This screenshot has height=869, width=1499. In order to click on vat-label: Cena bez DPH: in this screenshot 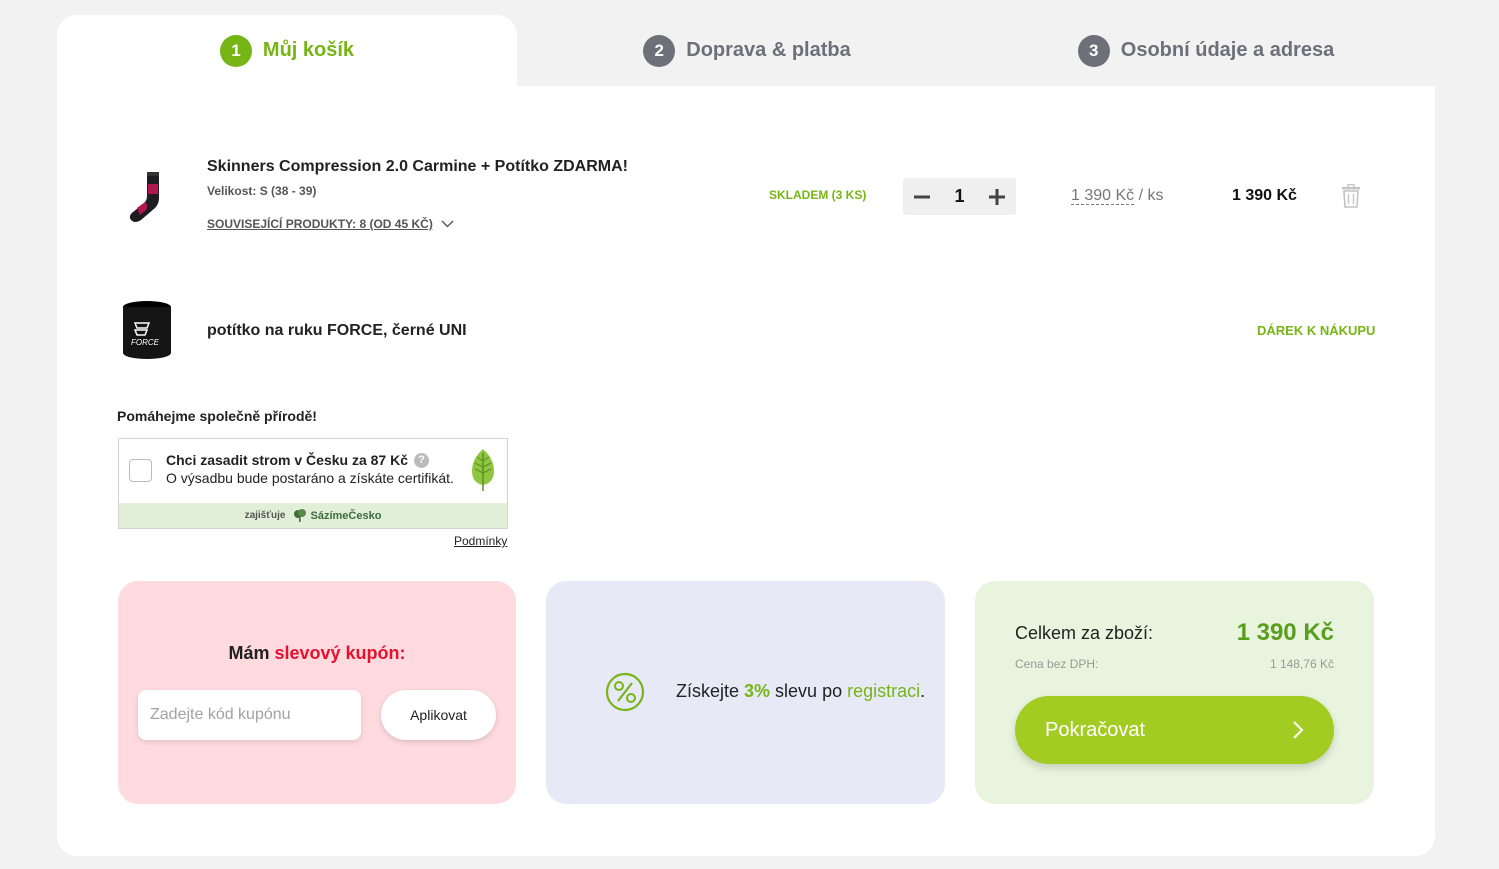, I will do `click(1057, 664)`.